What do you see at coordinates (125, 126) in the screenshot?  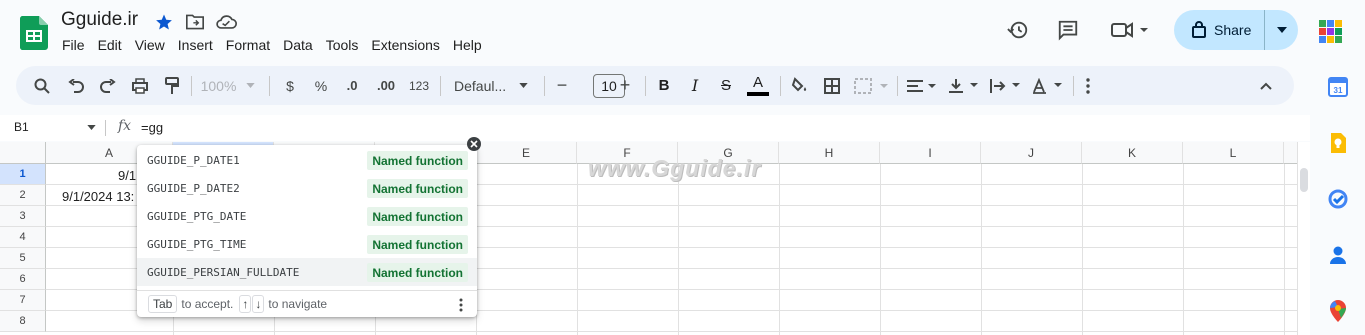 I see `fx-icon: fx` at bounding box center [125, 126].